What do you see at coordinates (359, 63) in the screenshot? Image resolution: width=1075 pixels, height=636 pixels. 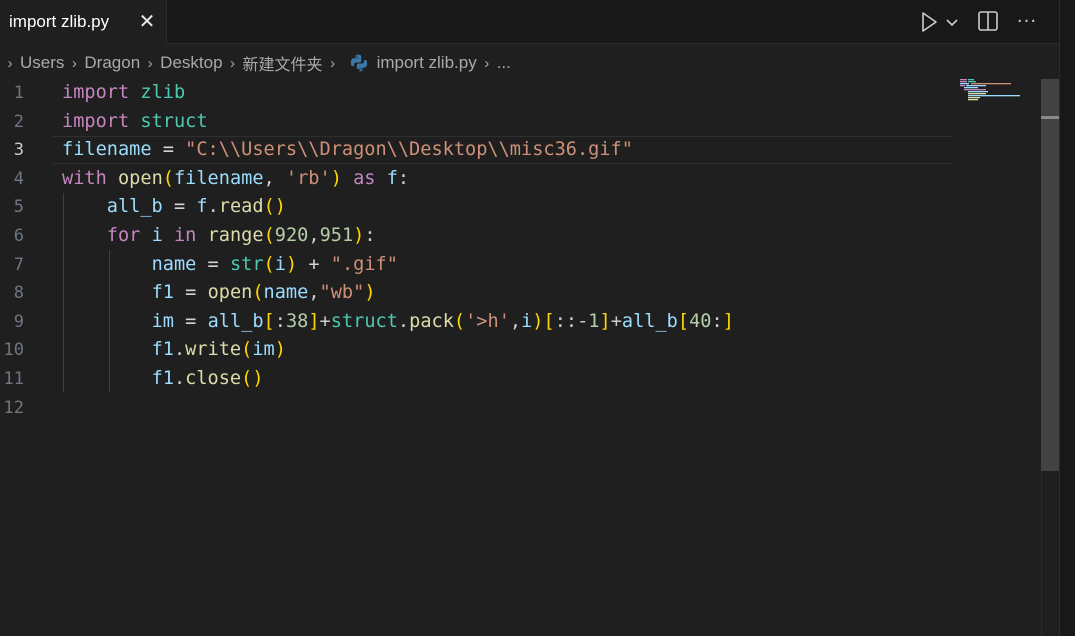 I see `python-icon` at bounding box center [359, 63].